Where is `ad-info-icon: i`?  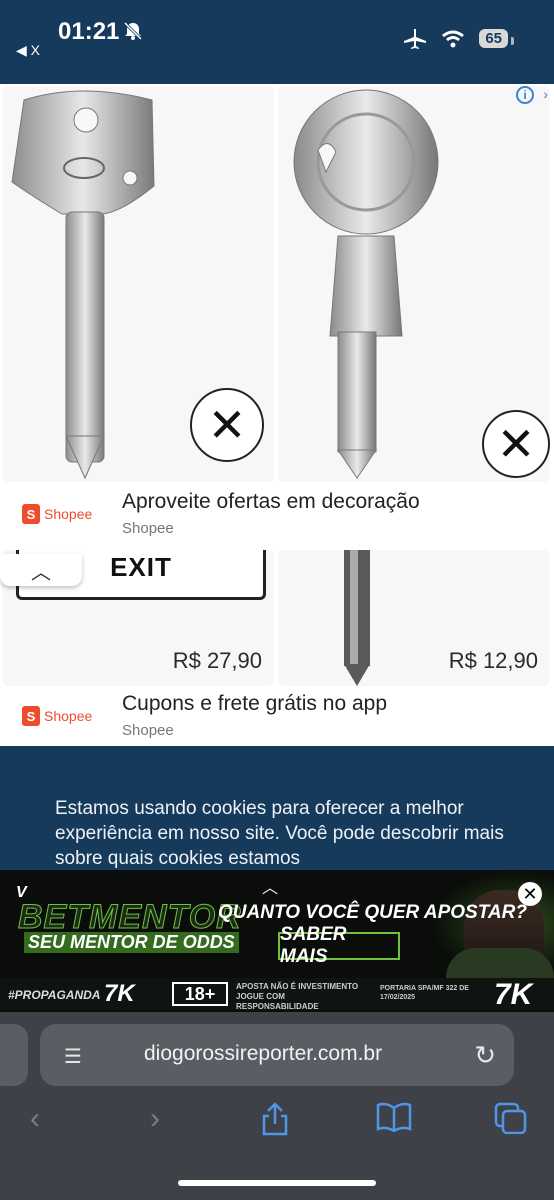
ad-info-icon: i is located at coordinates (525, 95).